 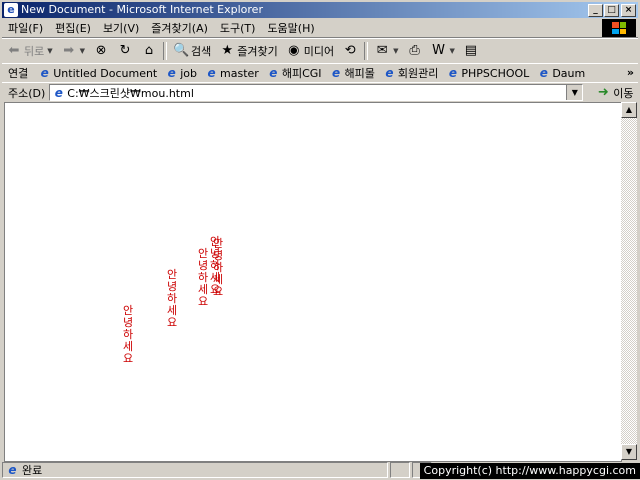 What do you see at coordinates (438, 50) in the screenshot?
I see `word-edit-icon: W` at bounding box center [438, 50].